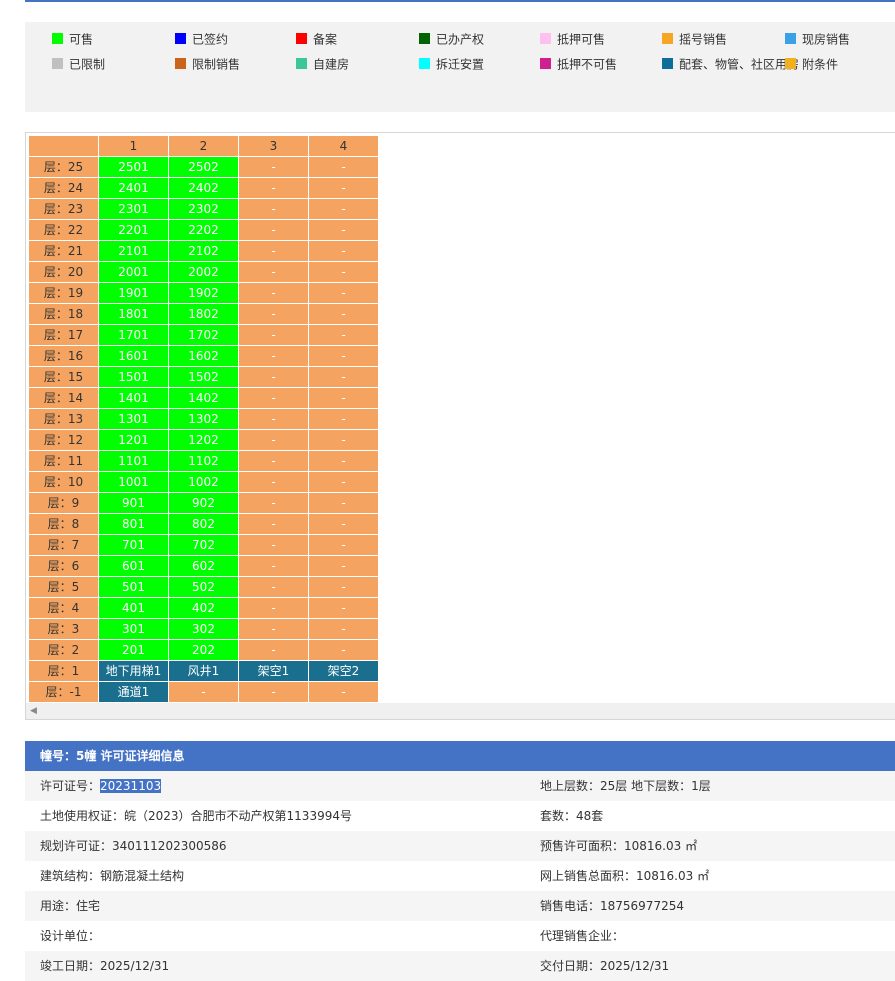 The width and height of the screenshot is (895, 981). Describe the element at coordinates (203, 335) in the screenshot. I see `unit-cell: 1702` at that location.